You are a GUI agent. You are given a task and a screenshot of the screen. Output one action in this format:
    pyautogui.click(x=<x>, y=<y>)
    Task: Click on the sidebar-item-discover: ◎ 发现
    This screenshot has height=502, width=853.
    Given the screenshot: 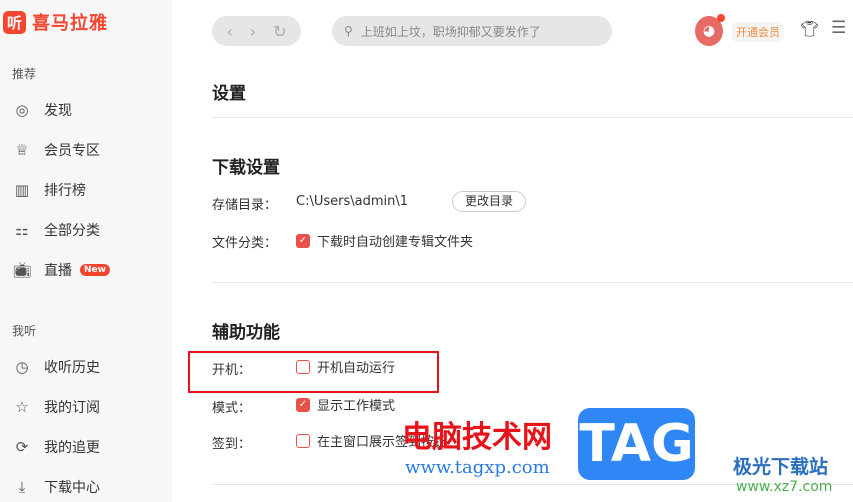 What is the action you would take?
    pyautogui.click(x=42, y=110)
    